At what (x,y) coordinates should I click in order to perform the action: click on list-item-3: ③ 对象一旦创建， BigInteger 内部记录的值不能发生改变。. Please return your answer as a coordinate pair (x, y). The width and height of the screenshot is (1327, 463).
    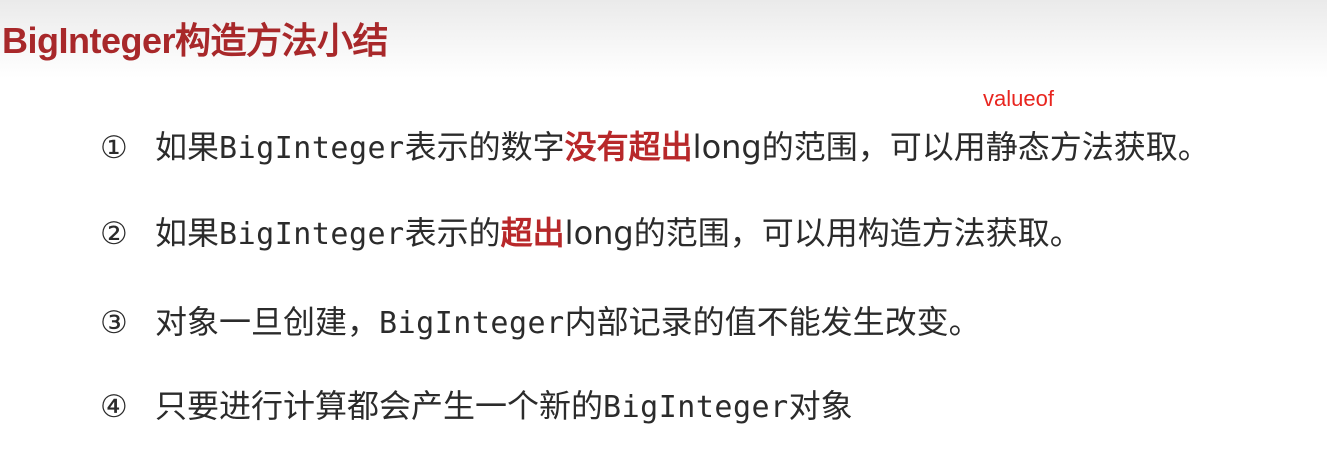
    Looking at the image, I should click on (540, 320).